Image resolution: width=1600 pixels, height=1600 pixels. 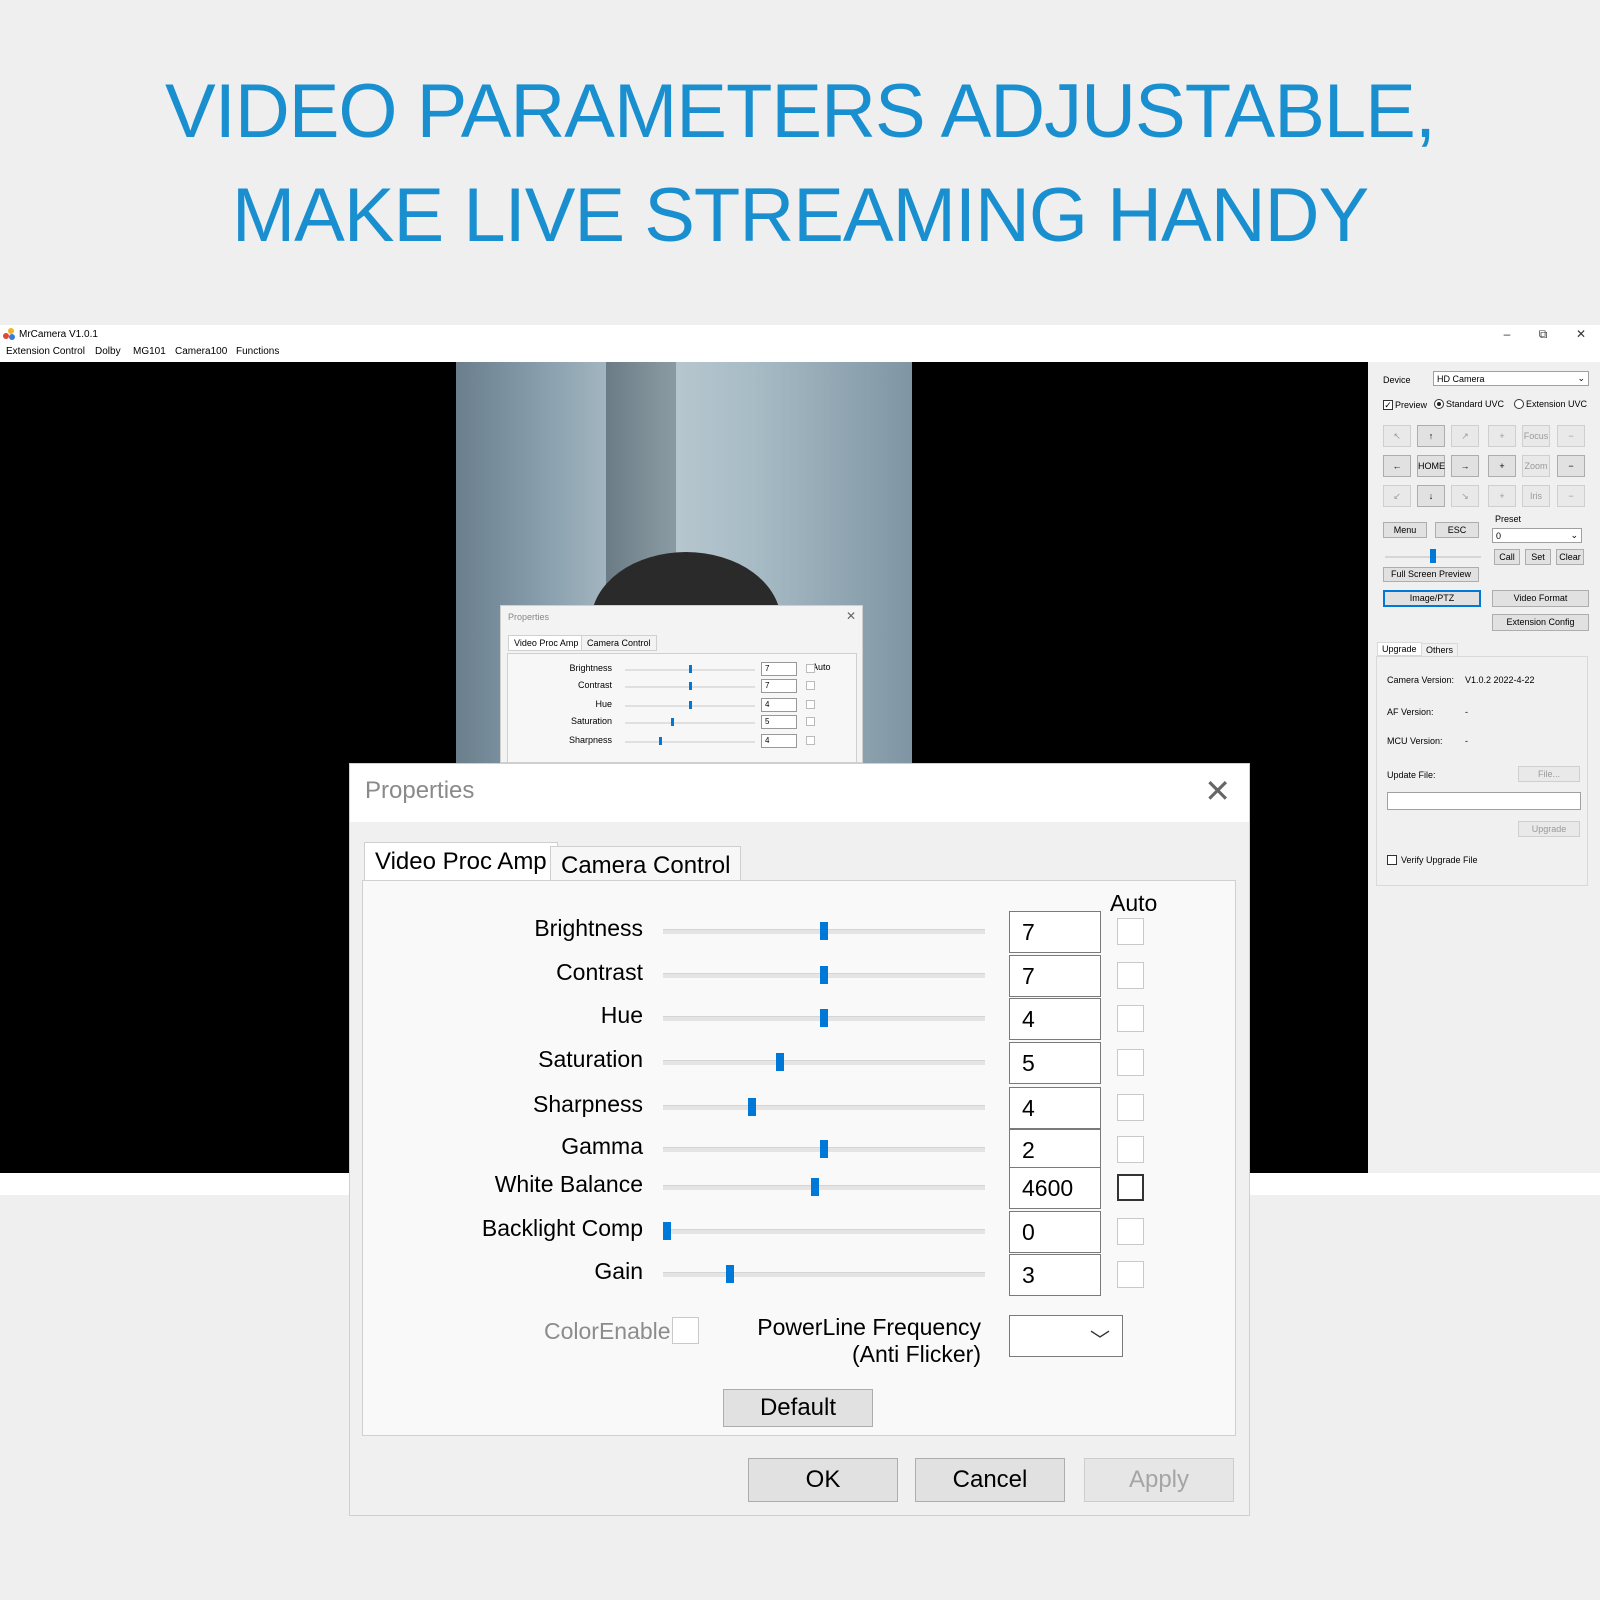 What do you see at coordinates (1465, 436) in the screenshot?
I see `ptz-up-right-button: ↗` at bounding box center [1465, 436].